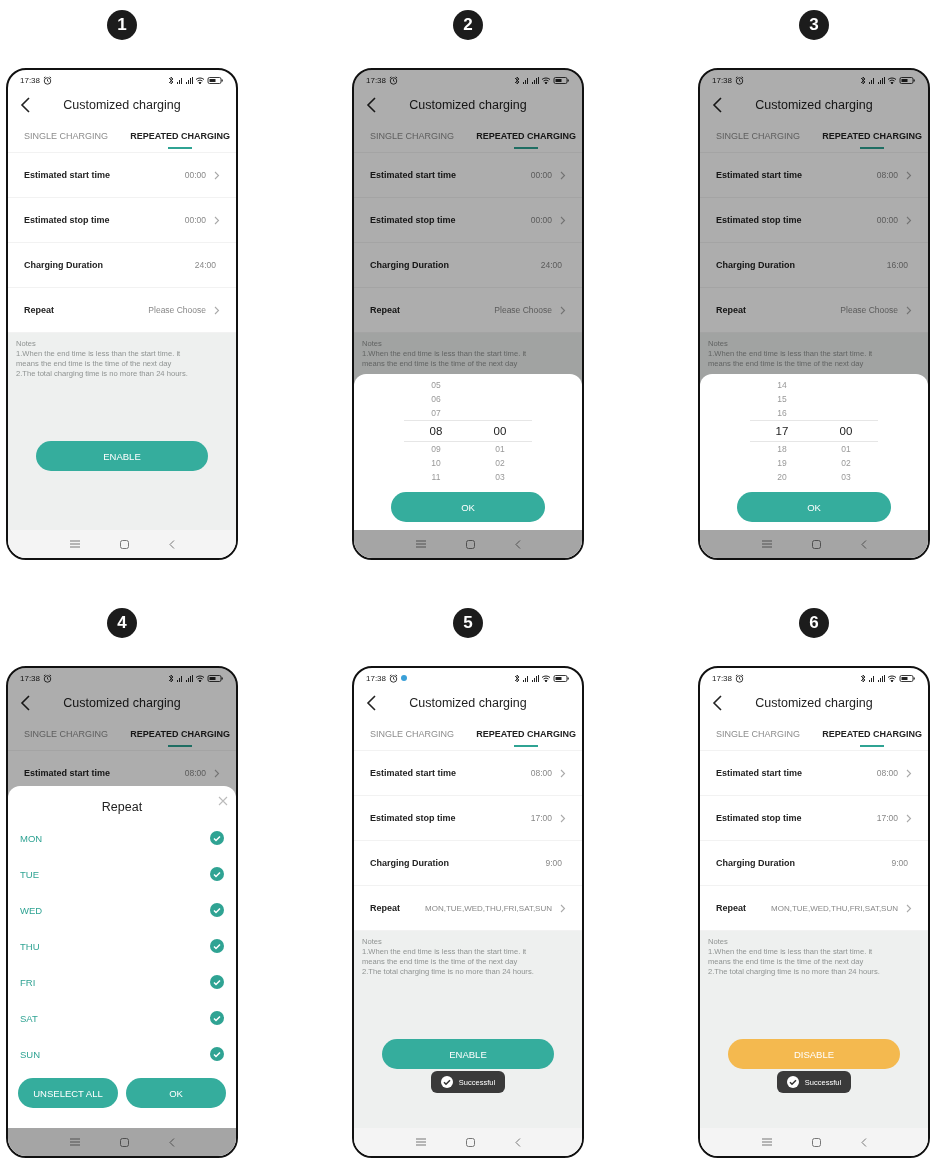 This screenshot has width=938, height=1162. I want to click on step-number: 4, so click(122, 623).